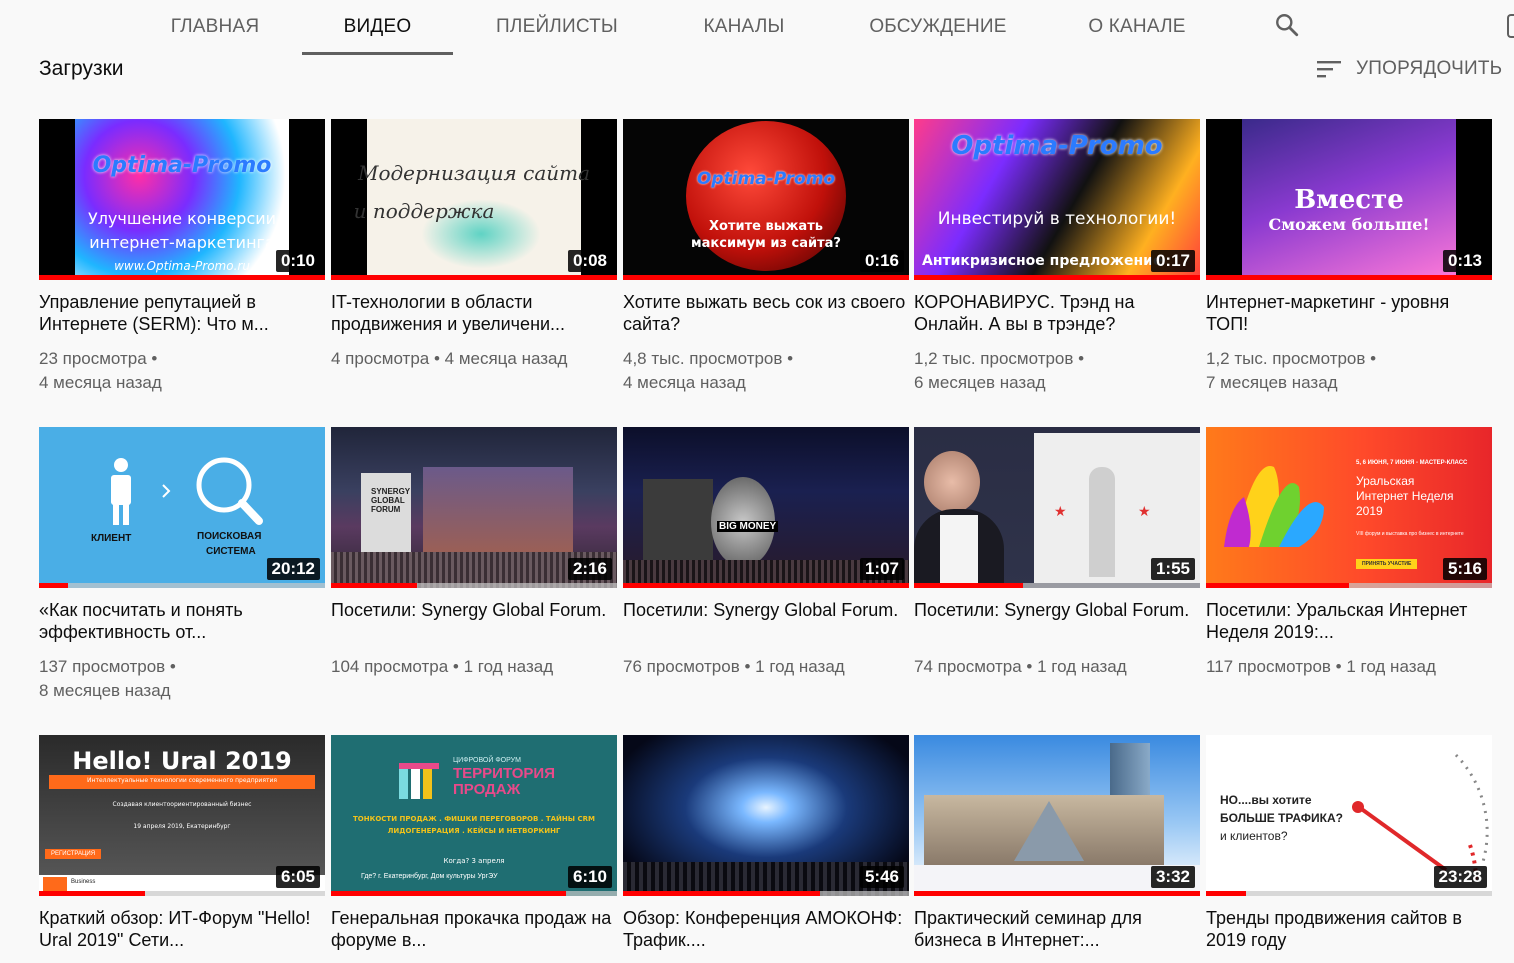 The width and height of the screenshot is (1514, 963). I want to click on tab-playlists: ПЛЕЙЛИСТЫ, so click(557, 26).